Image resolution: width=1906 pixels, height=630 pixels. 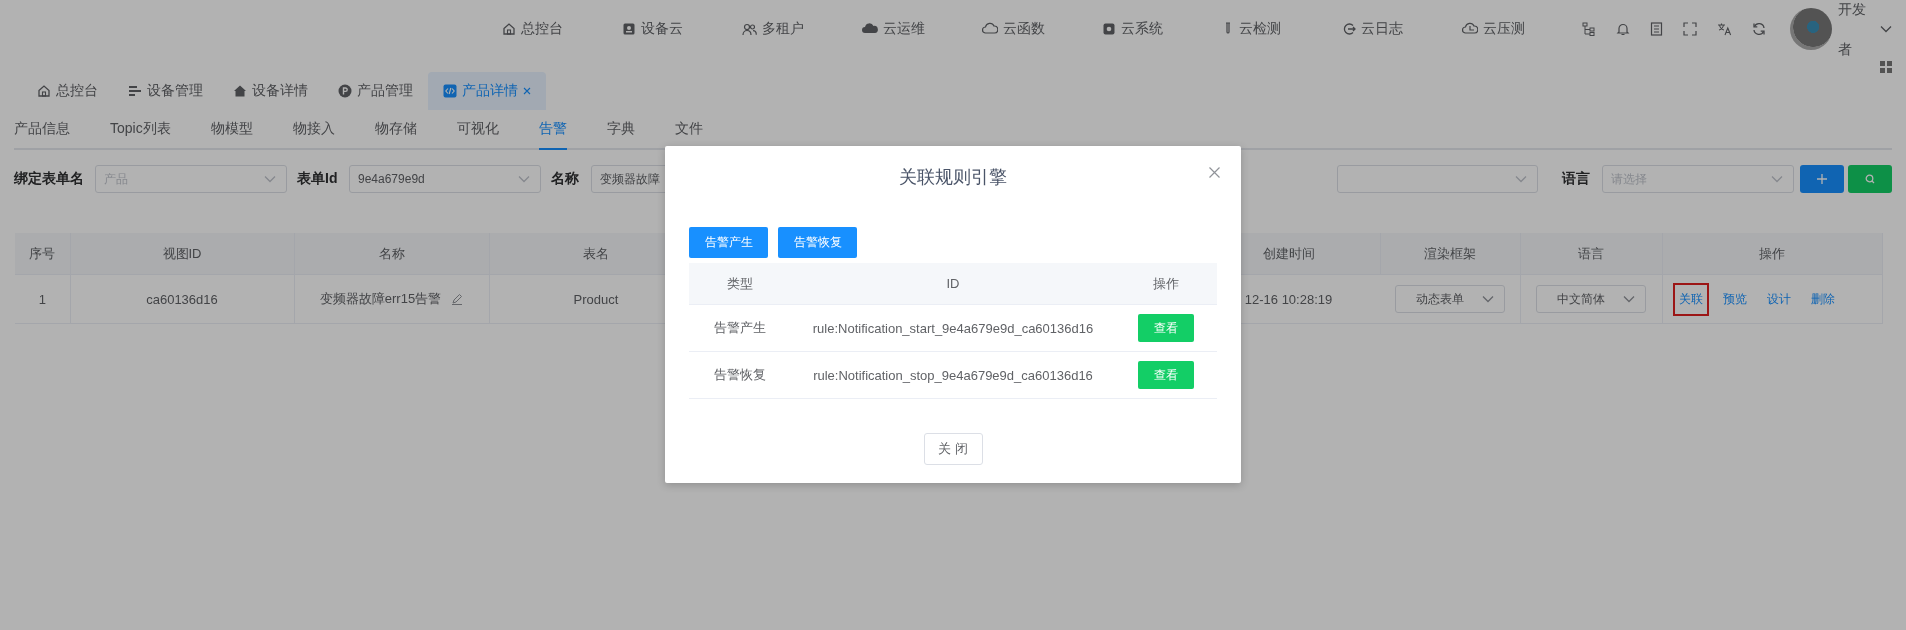 What do you see at coordinates (749, 28) in the screenshot?
I see `users-icon` at bounding box center [749, 28].